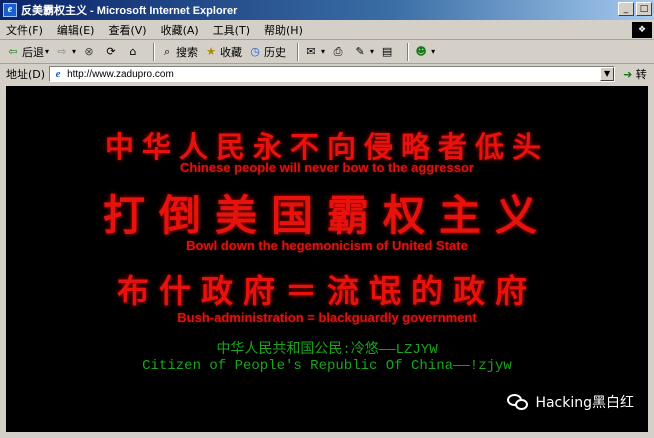  Describe the element at coordinates (326, 291) in the screenshot. I see `slogan-cn-3: 布什政府＝流氓的政府` at that location.